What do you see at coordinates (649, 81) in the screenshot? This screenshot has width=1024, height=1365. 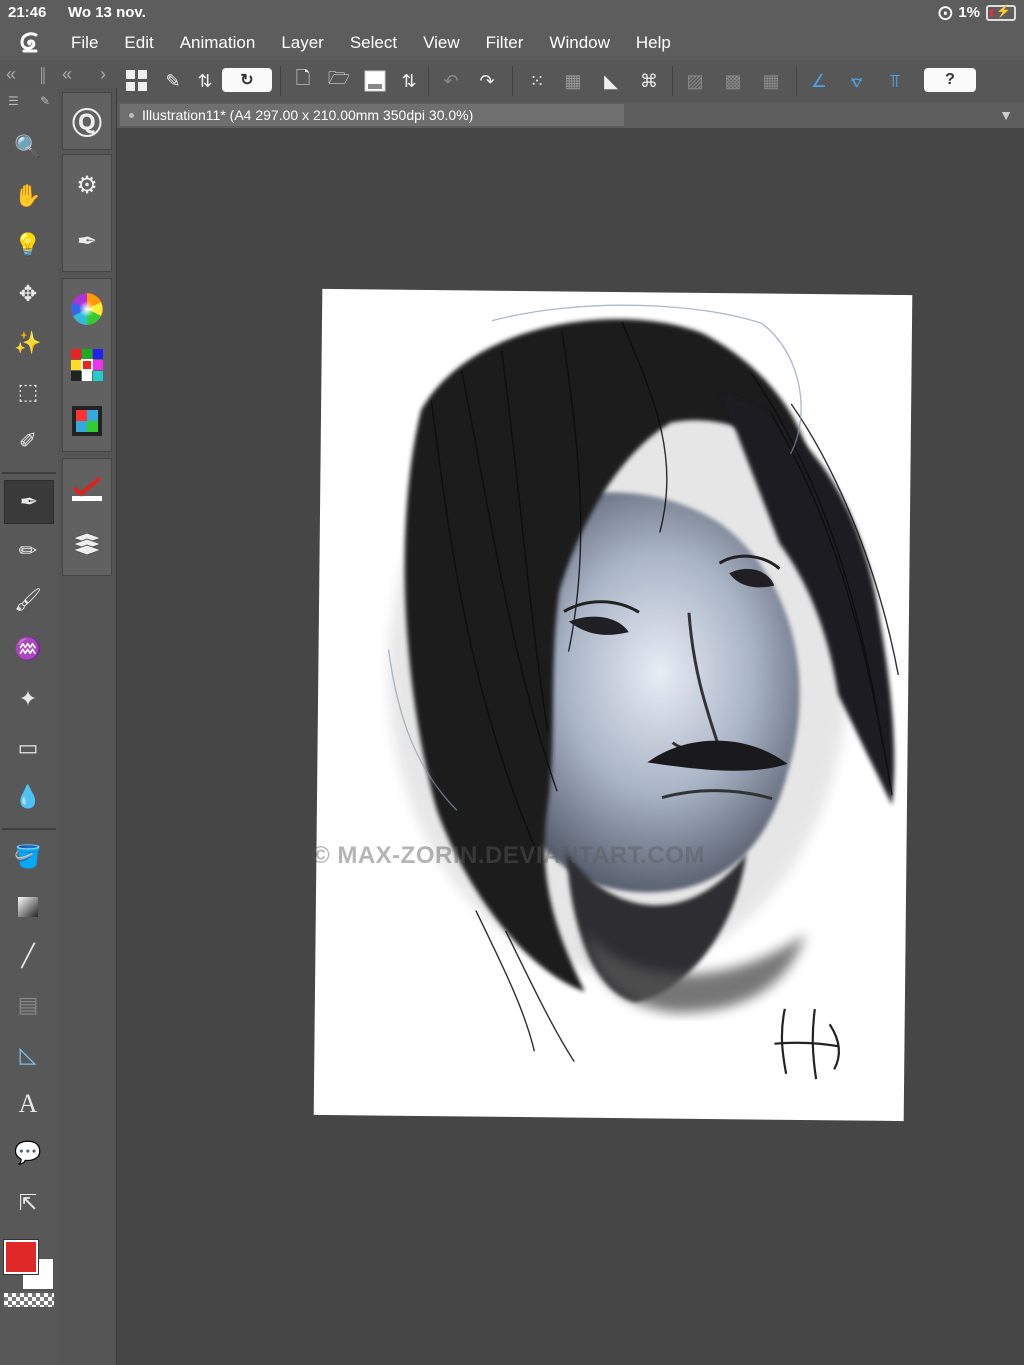 I see `transform-select-icon: ⌘` at bounding box center [649, 81].